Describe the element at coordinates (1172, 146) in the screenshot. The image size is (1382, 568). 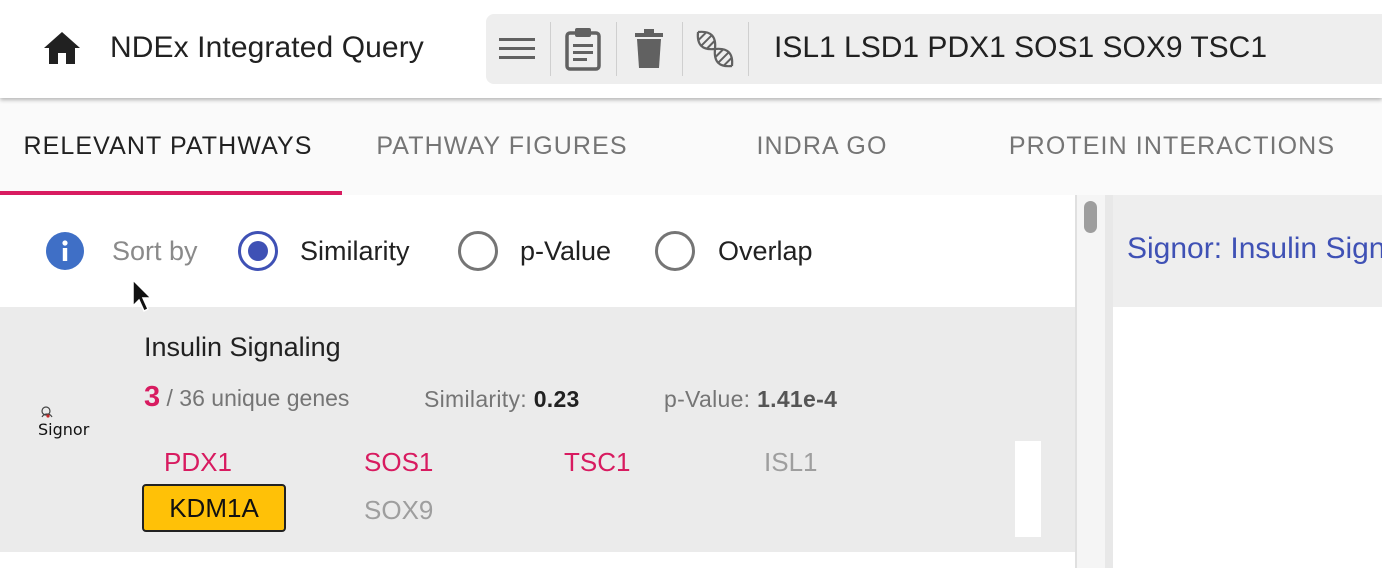
I see `tab-protein-interactions: PROTEIN INTERACTIONS` at that location.